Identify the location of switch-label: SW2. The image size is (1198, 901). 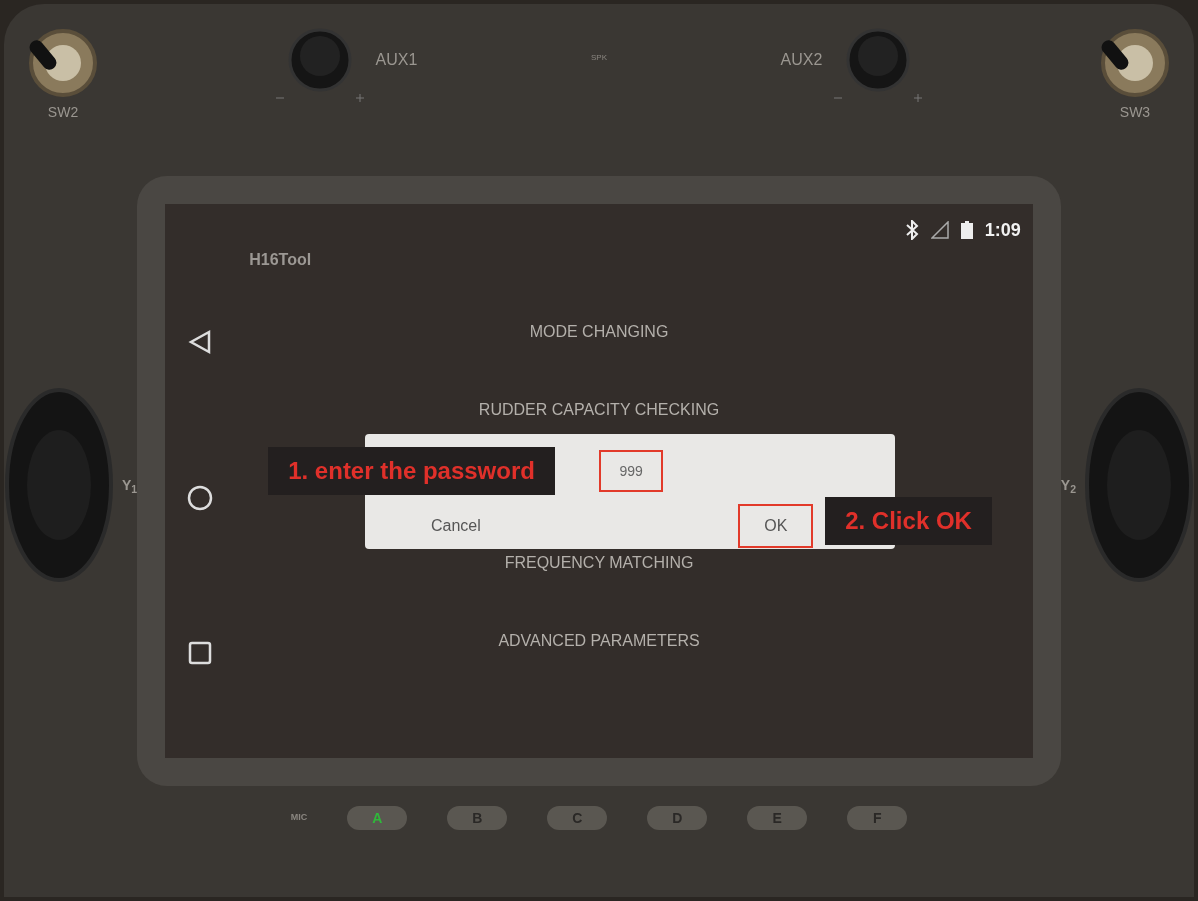
(63, 112).